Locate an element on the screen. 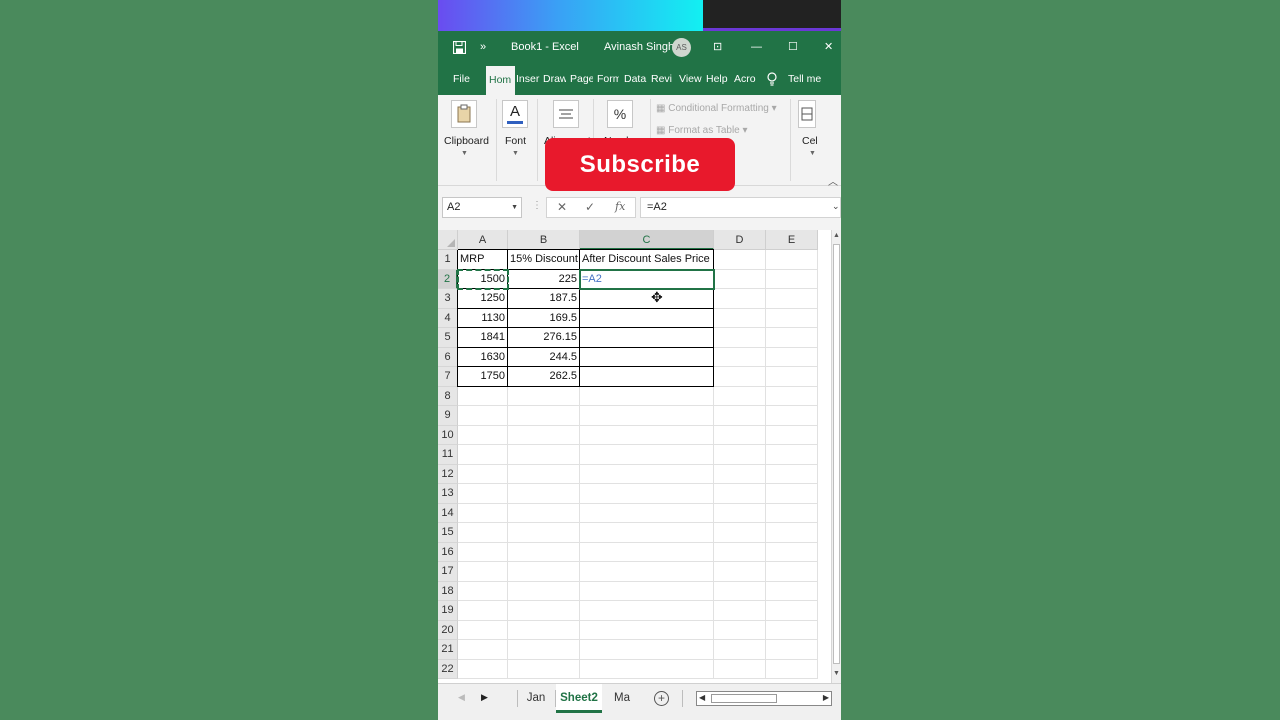 This screenshot has width=1280, height=720. editing-cell-c2: =A2 is located at coordinates (647, 279).